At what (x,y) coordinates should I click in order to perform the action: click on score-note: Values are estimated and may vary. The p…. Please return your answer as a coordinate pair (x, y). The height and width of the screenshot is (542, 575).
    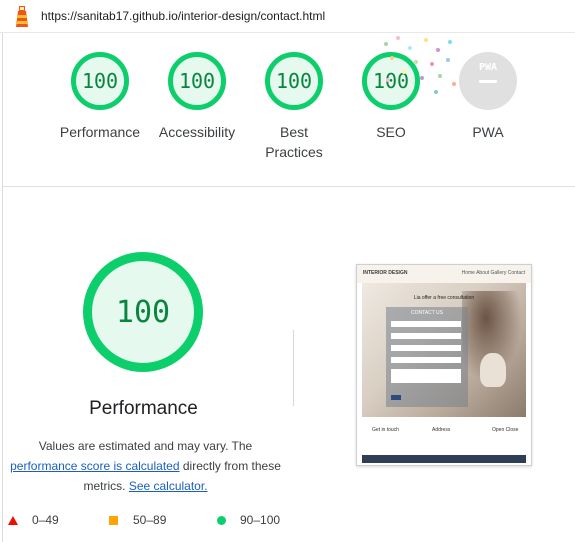
    Looking at the image, I should click on (145, 466).